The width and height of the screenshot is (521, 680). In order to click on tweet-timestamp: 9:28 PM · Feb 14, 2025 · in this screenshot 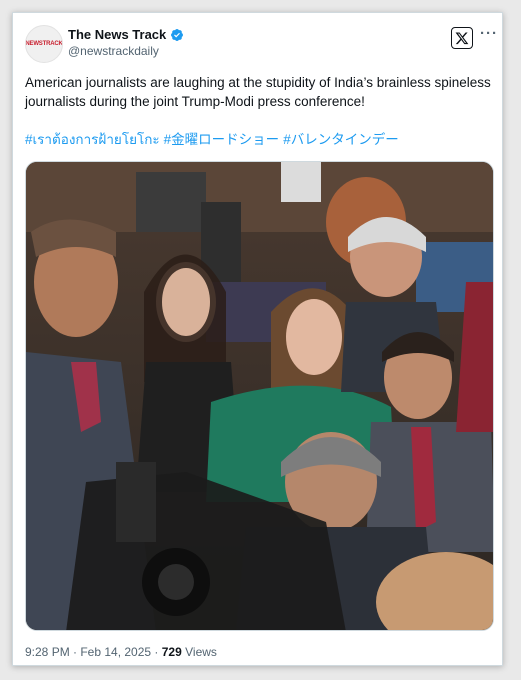, I will do `click(93, 652)`.